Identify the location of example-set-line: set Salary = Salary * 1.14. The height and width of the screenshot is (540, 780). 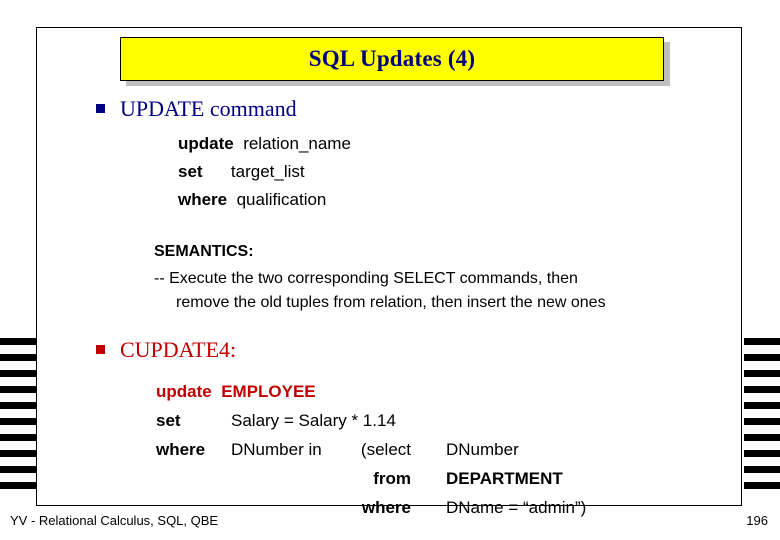
(449, 420).